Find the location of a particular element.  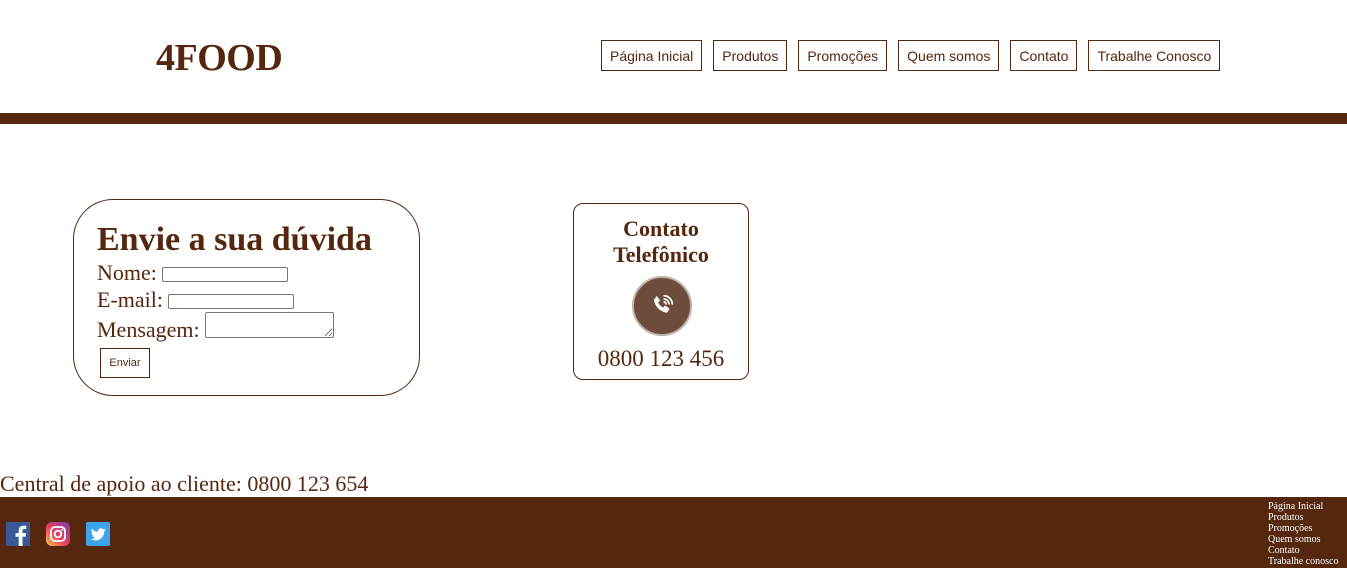

twitter-icon is located at coordinates (98, 534).